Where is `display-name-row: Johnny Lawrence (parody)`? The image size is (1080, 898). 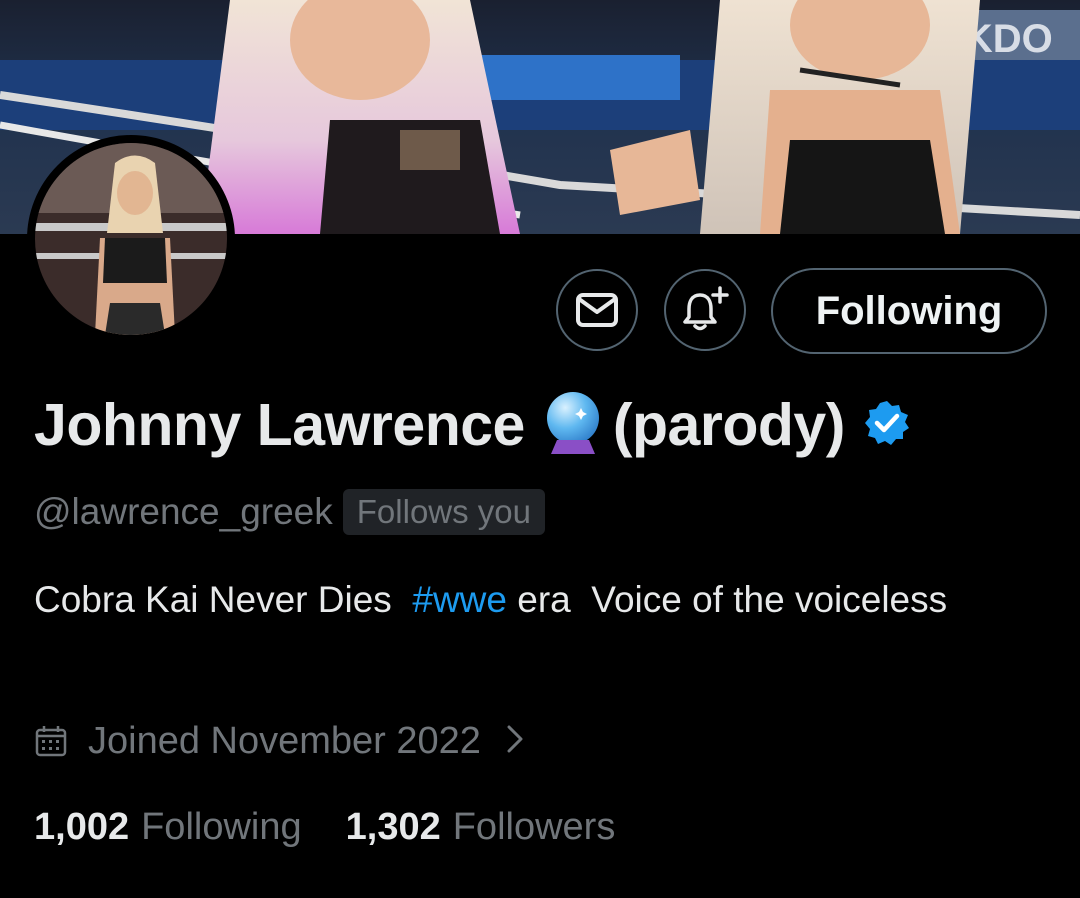
display-name-row: Johnny Lawrence (parody) is located at coordinates (472, 425).